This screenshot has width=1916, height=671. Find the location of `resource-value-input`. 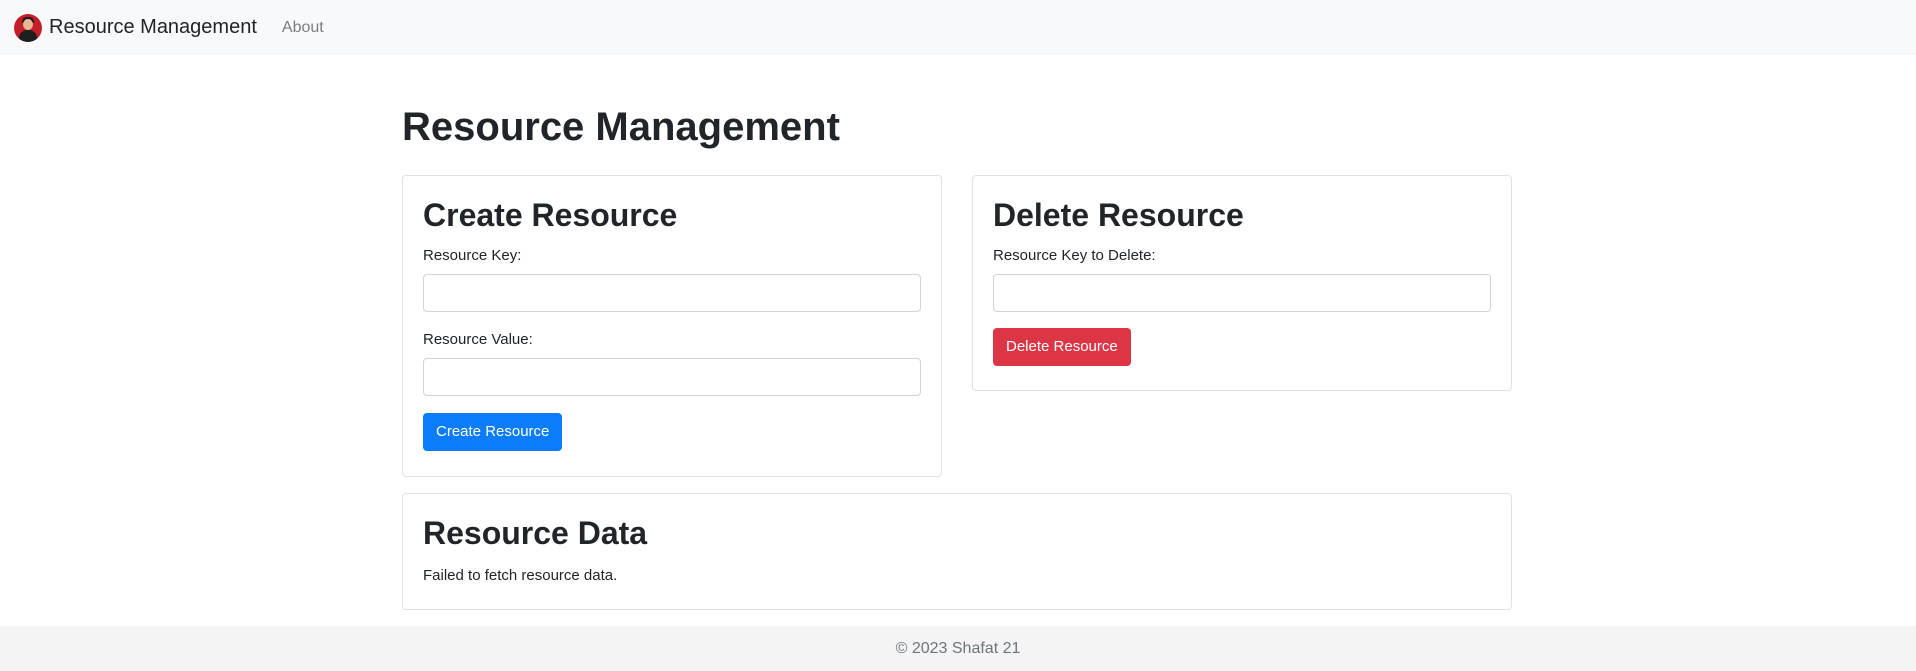

resource-value-input is located at coordinates (672, 377).